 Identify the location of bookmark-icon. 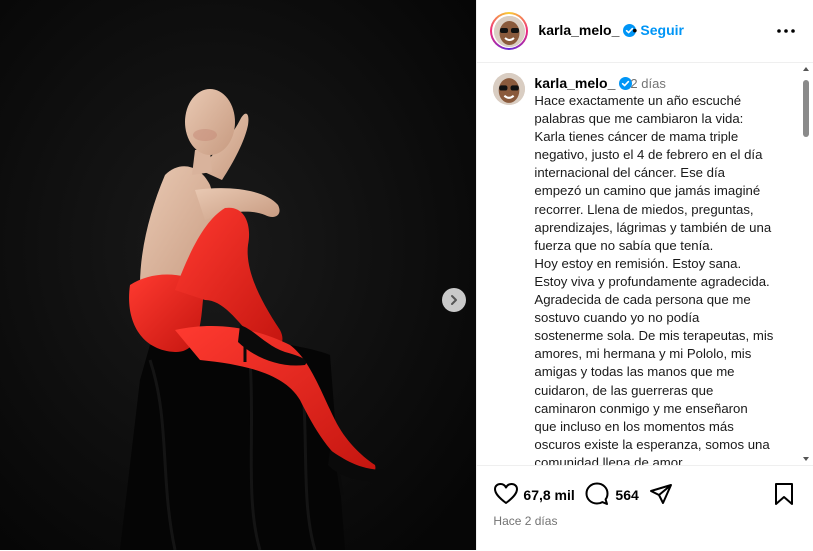
(784, 494).